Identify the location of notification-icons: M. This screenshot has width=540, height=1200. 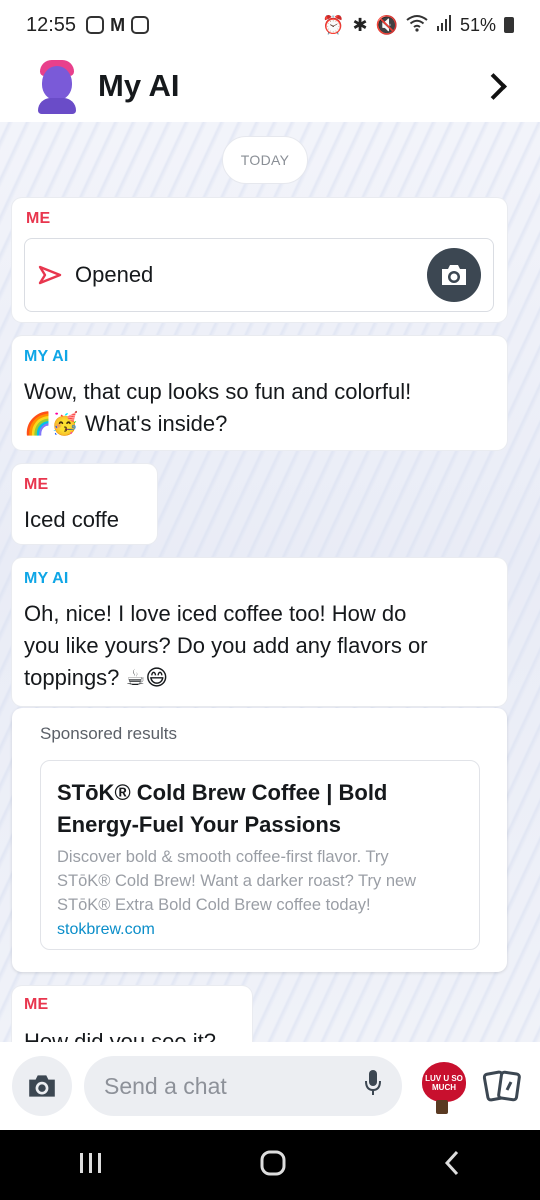
(118, 25).